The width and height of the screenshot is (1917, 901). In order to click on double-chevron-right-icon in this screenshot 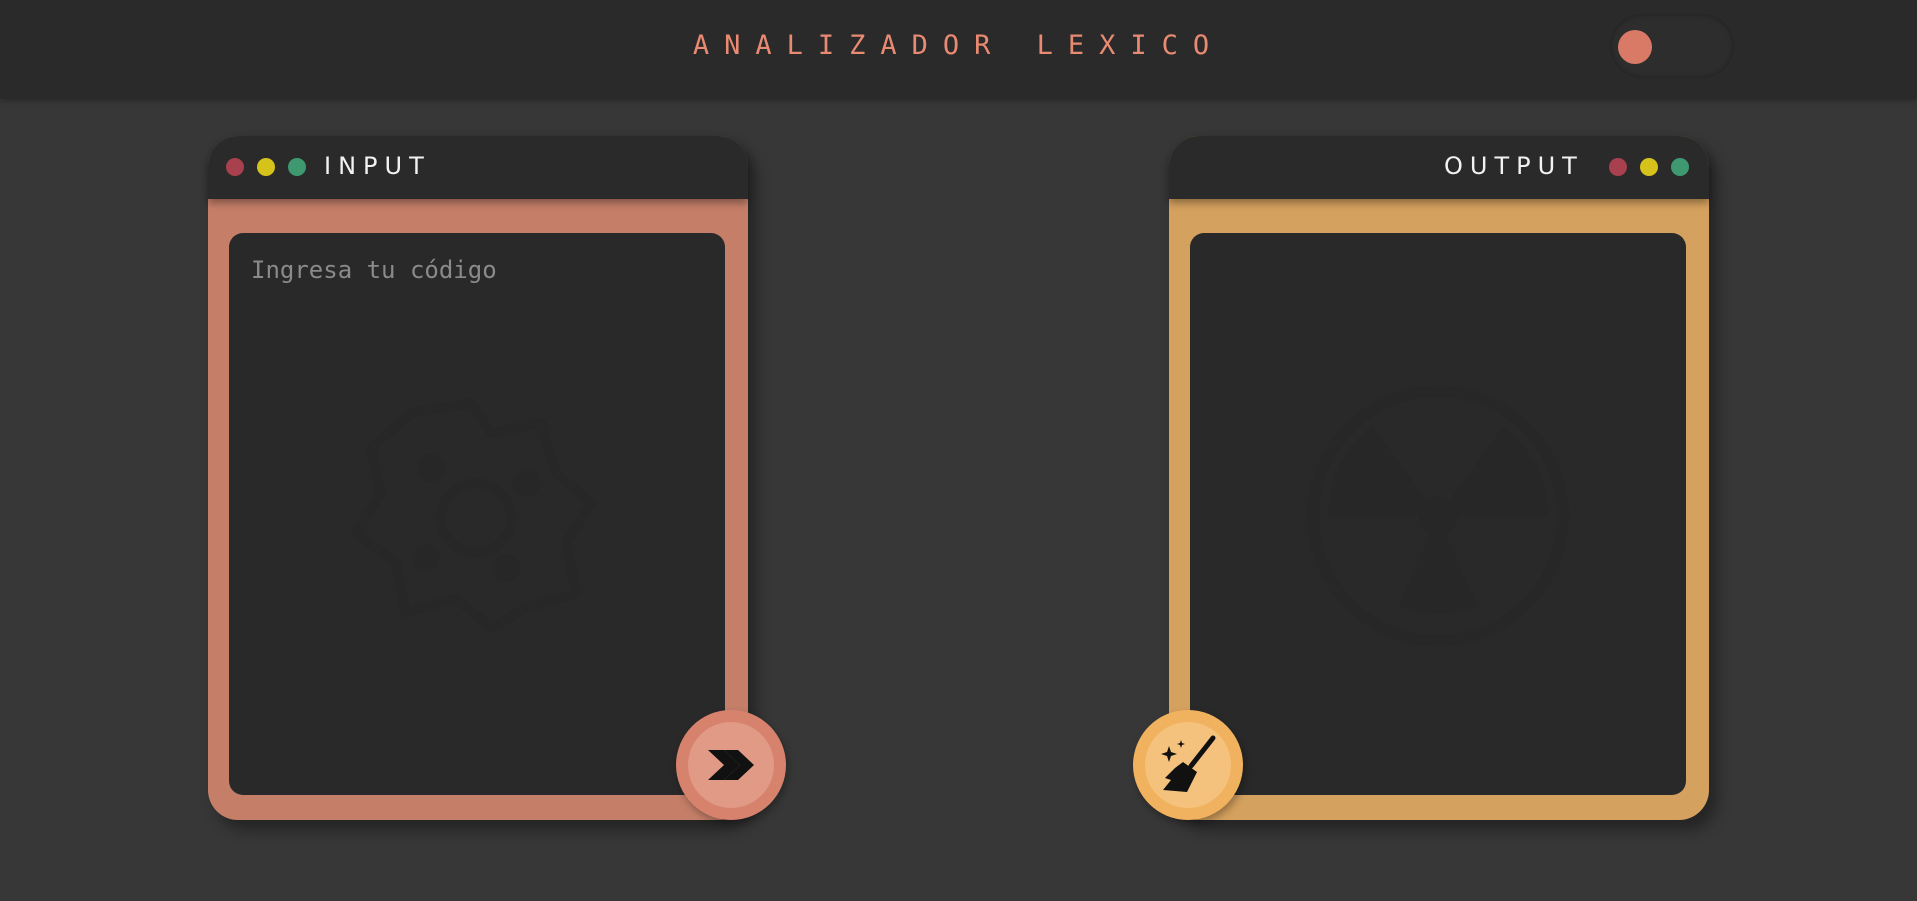, I will do `click(731, 765)`.